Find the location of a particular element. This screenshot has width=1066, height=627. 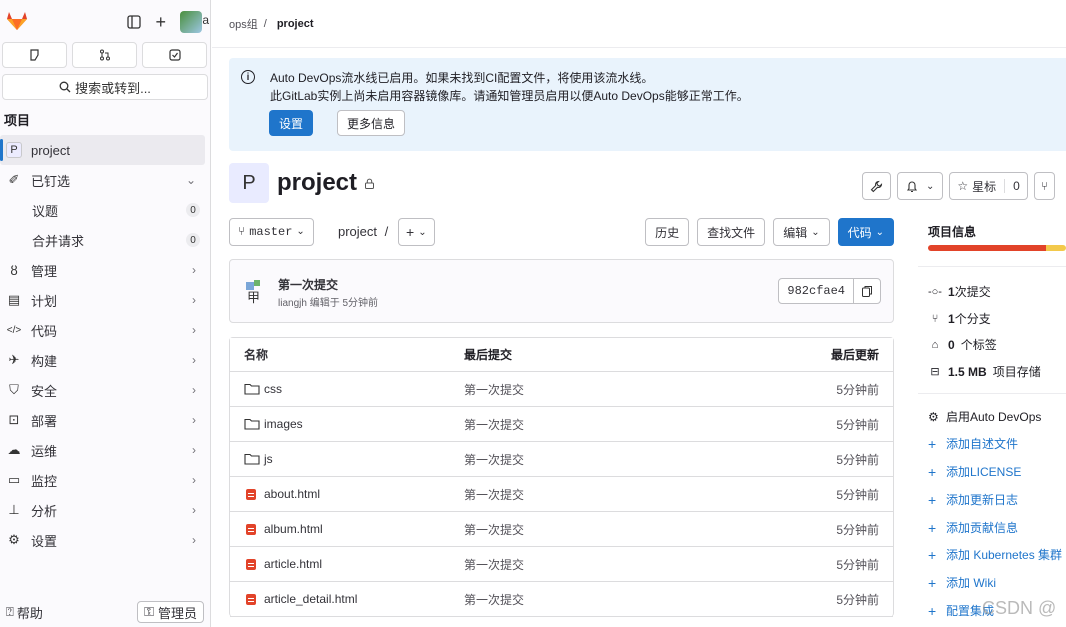

add-changelog-link: + 添加更新日志 is located at coordinates (973, 499).